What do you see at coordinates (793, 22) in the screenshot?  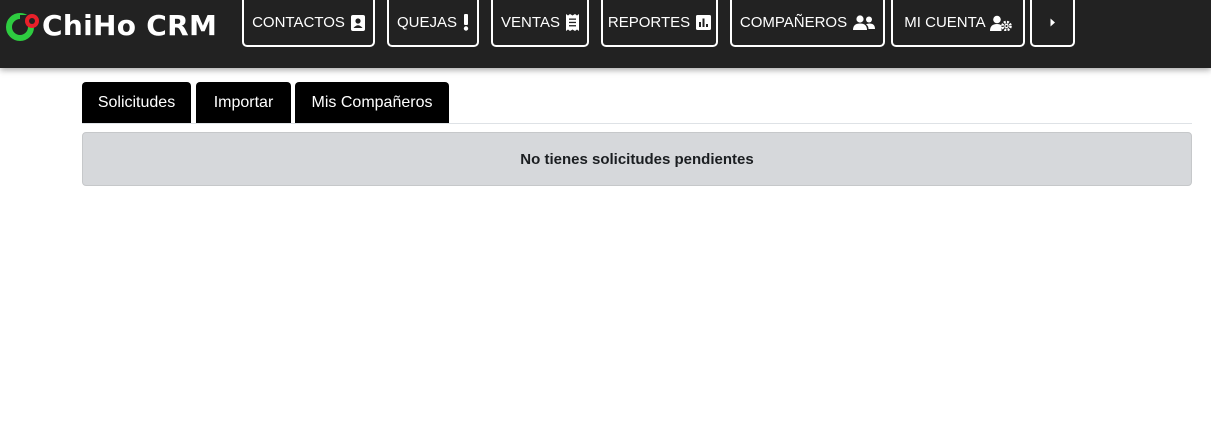 I see `nav-companeros-label: COMPAÑEROS` at bounding box center [793, 22].